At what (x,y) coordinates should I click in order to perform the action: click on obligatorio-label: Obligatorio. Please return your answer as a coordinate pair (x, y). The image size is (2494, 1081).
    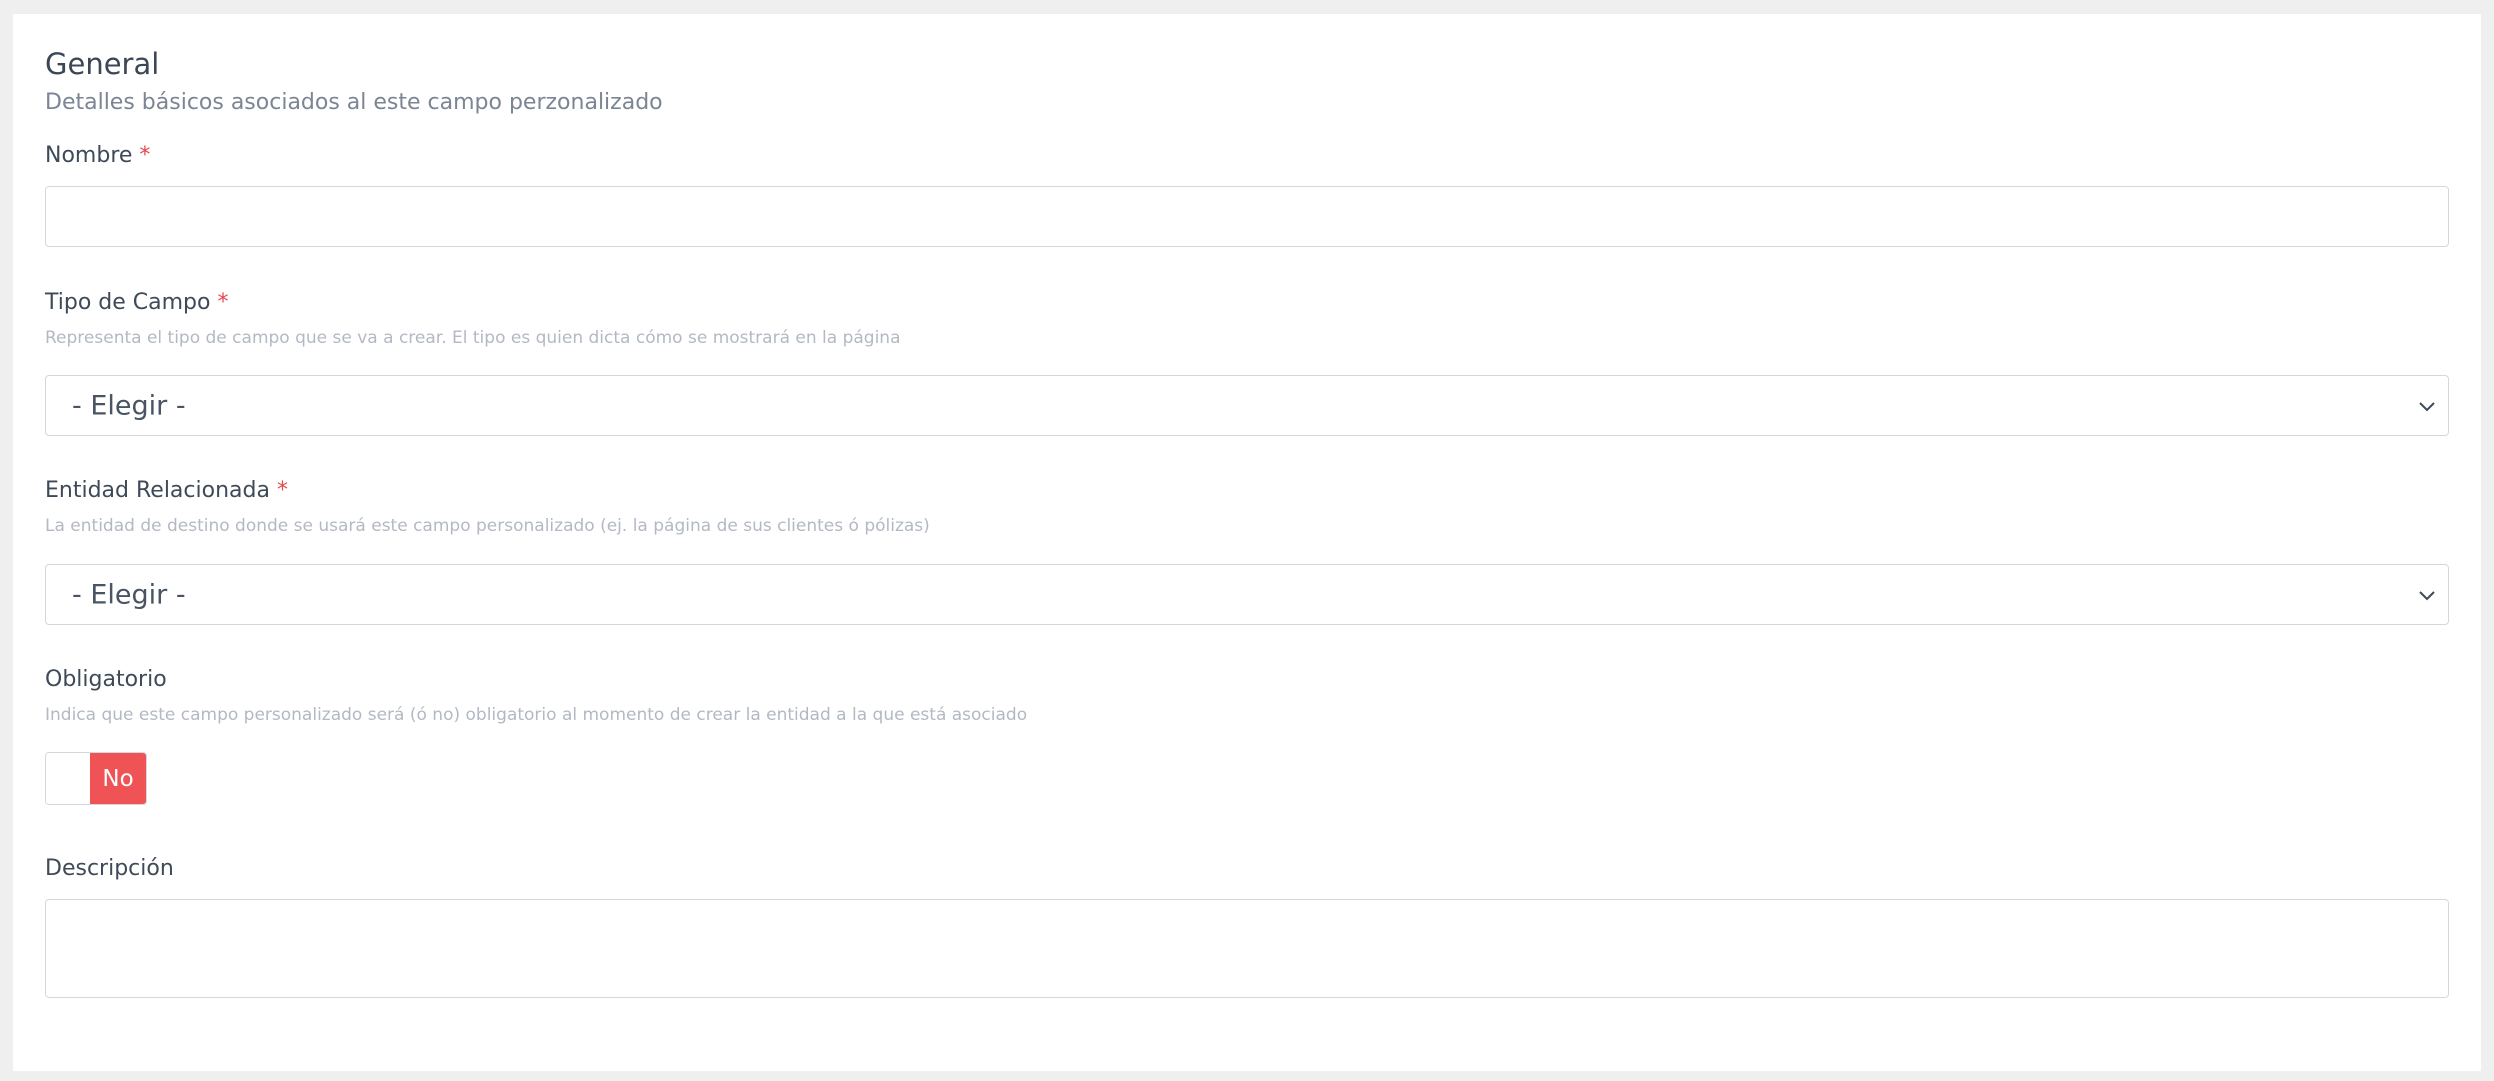
    Looking at the image, I should click on (106, 679).